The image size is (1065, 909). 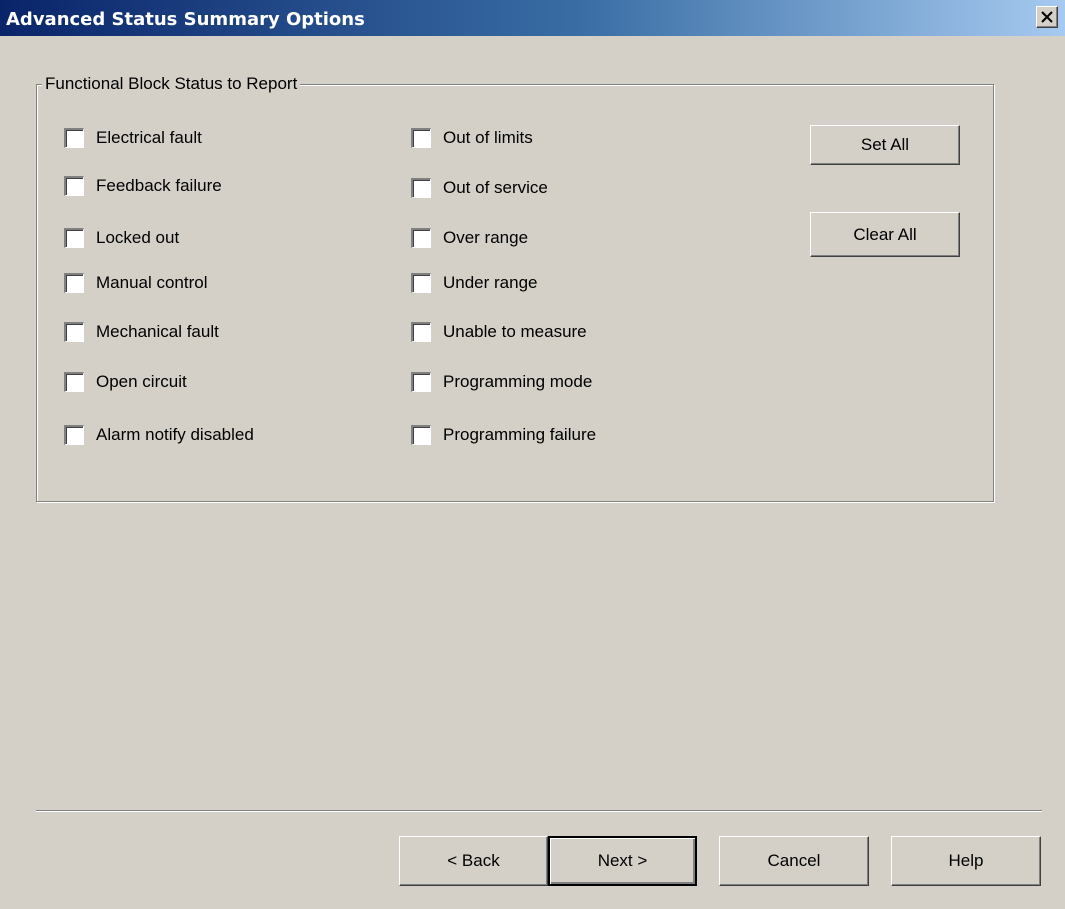 I want to click on title-bar: Advanced Status Summary Options, so click(x=532, y=18).